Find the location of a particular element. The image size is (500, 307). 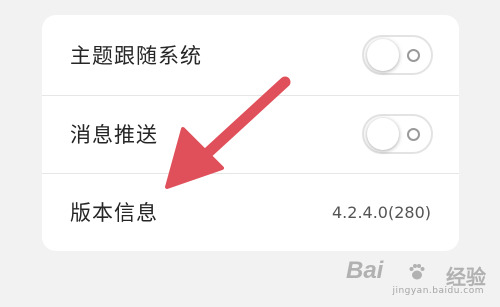

paw-logo-icon is located at coordinates (417, 272).